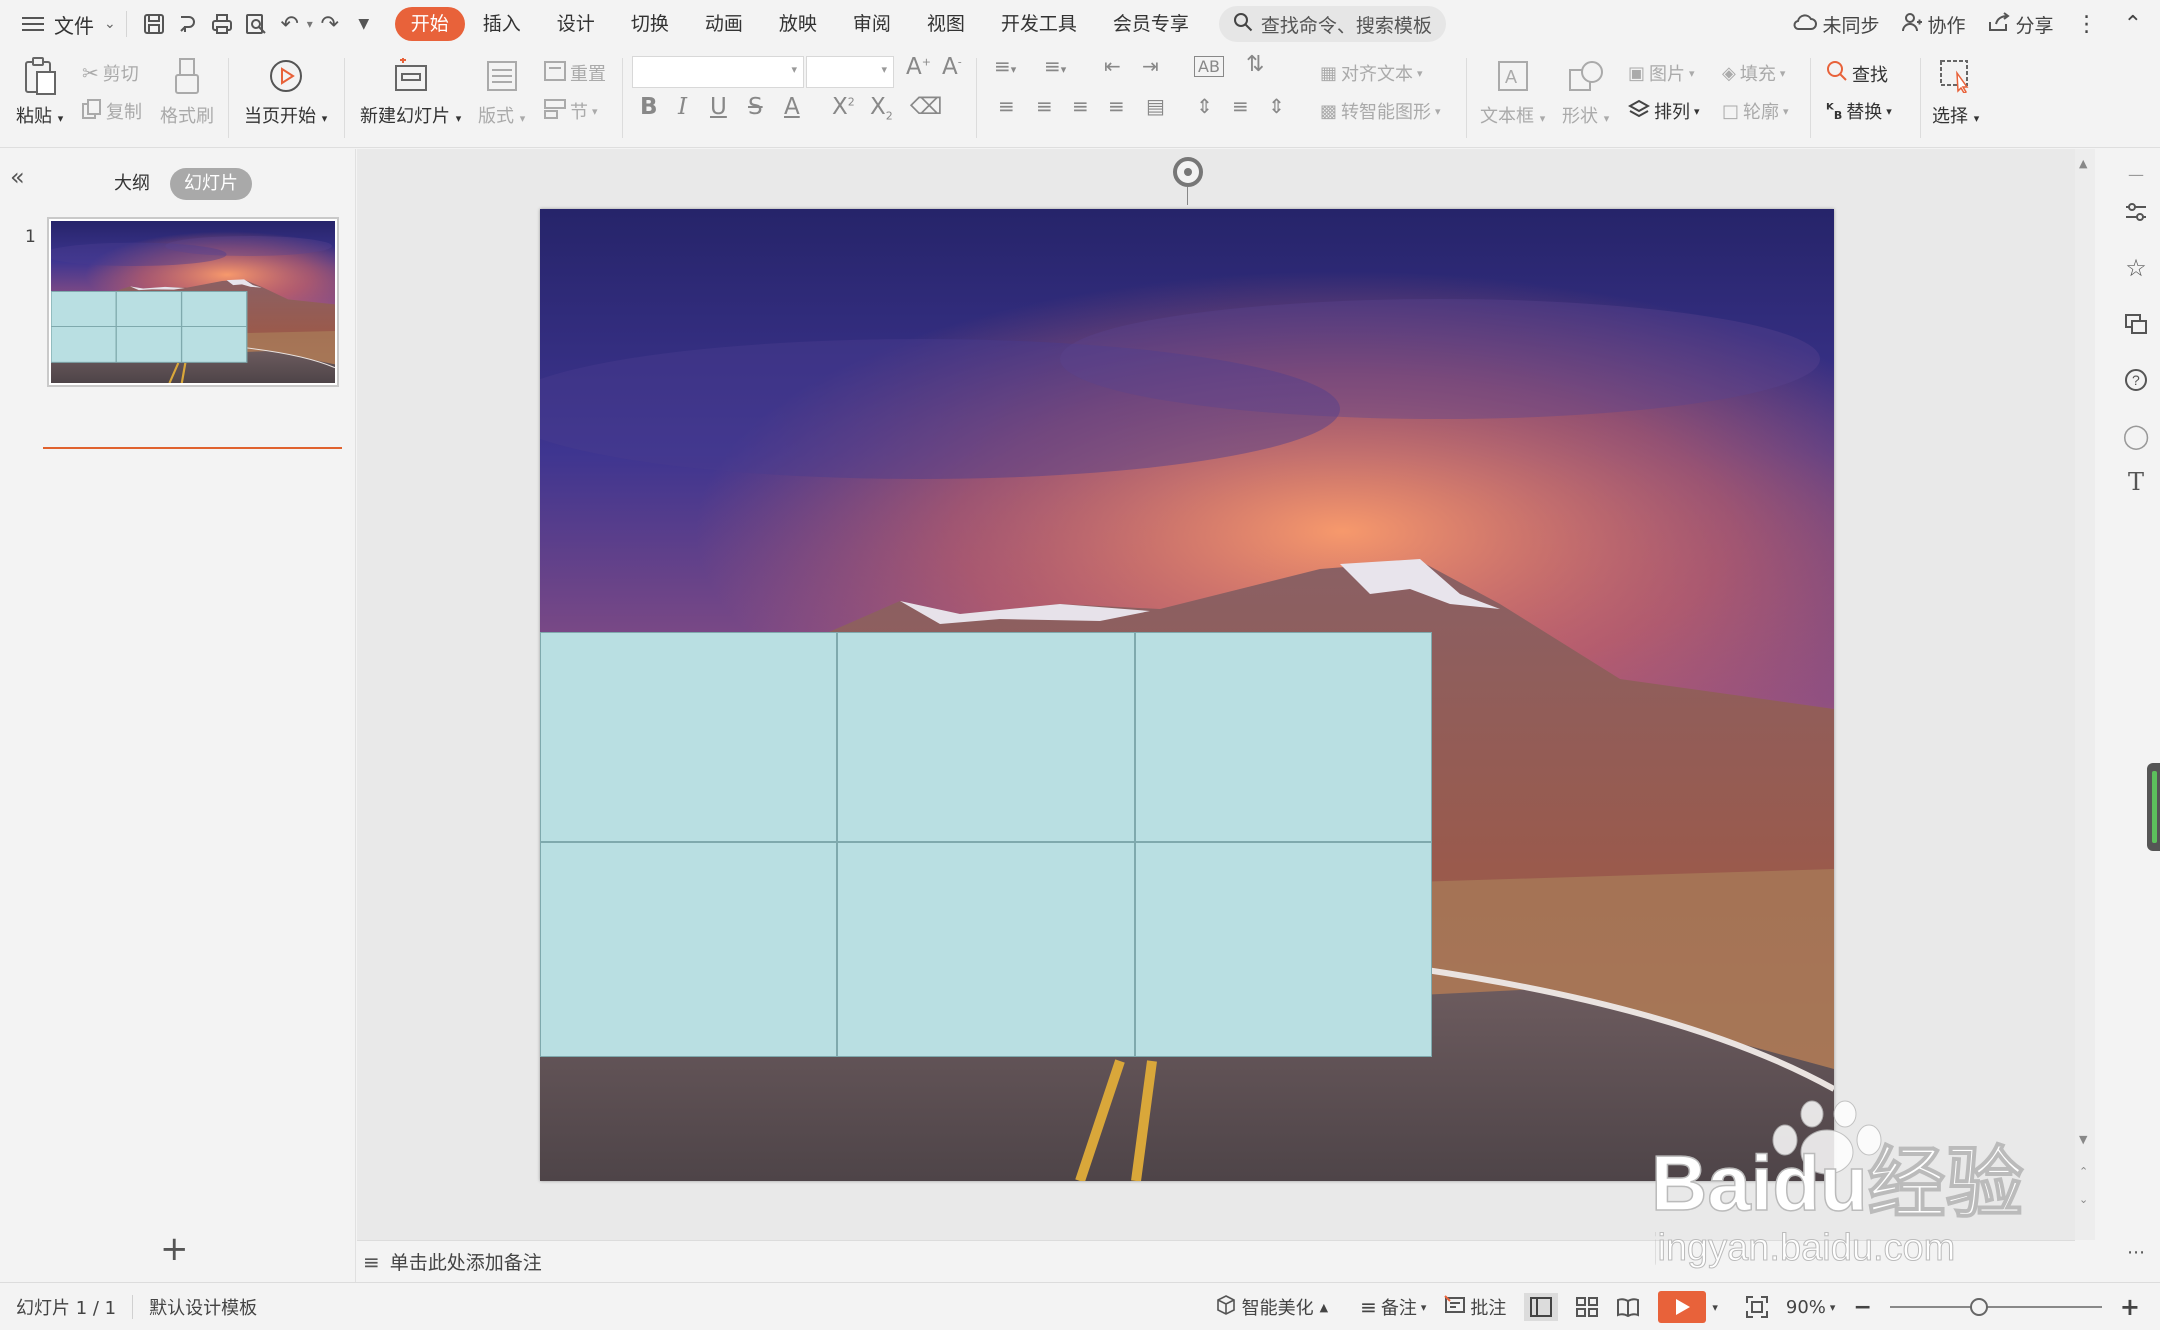 The image size is (2160, 1330). What do you see at coordinates (918, 67) in the screenshot?
I see `increase-font-icon: A+` at bounding box center [918, 67].